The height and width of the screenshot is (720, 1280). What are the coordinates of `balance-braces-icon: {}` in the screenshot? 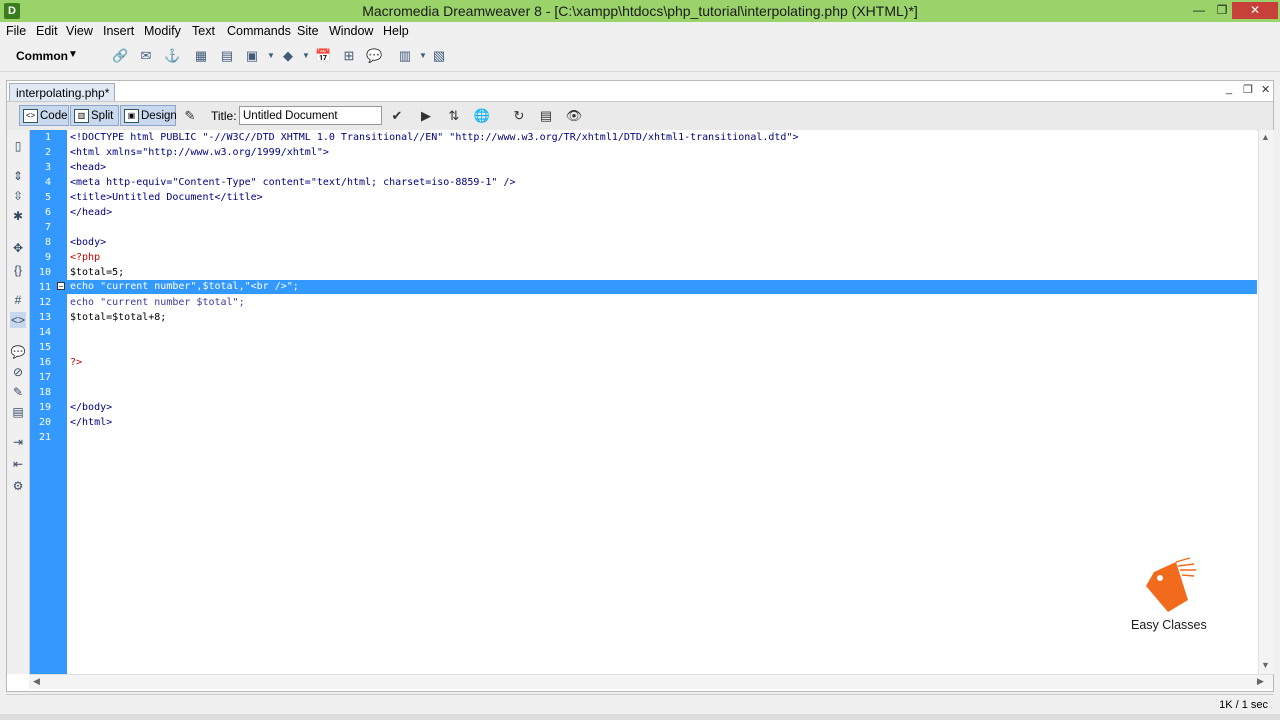 It's located at (18, 270).